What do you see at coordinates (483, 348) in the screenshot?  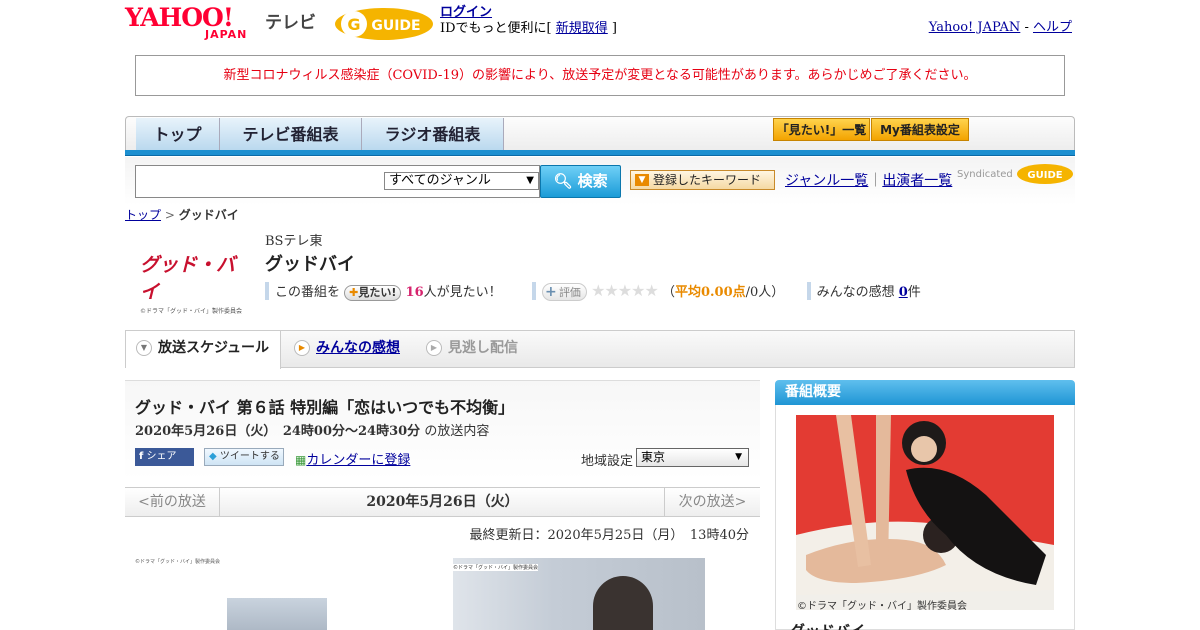 I see `tab-catchup-label: 見逃し配信` at bounding box center [483, 348].